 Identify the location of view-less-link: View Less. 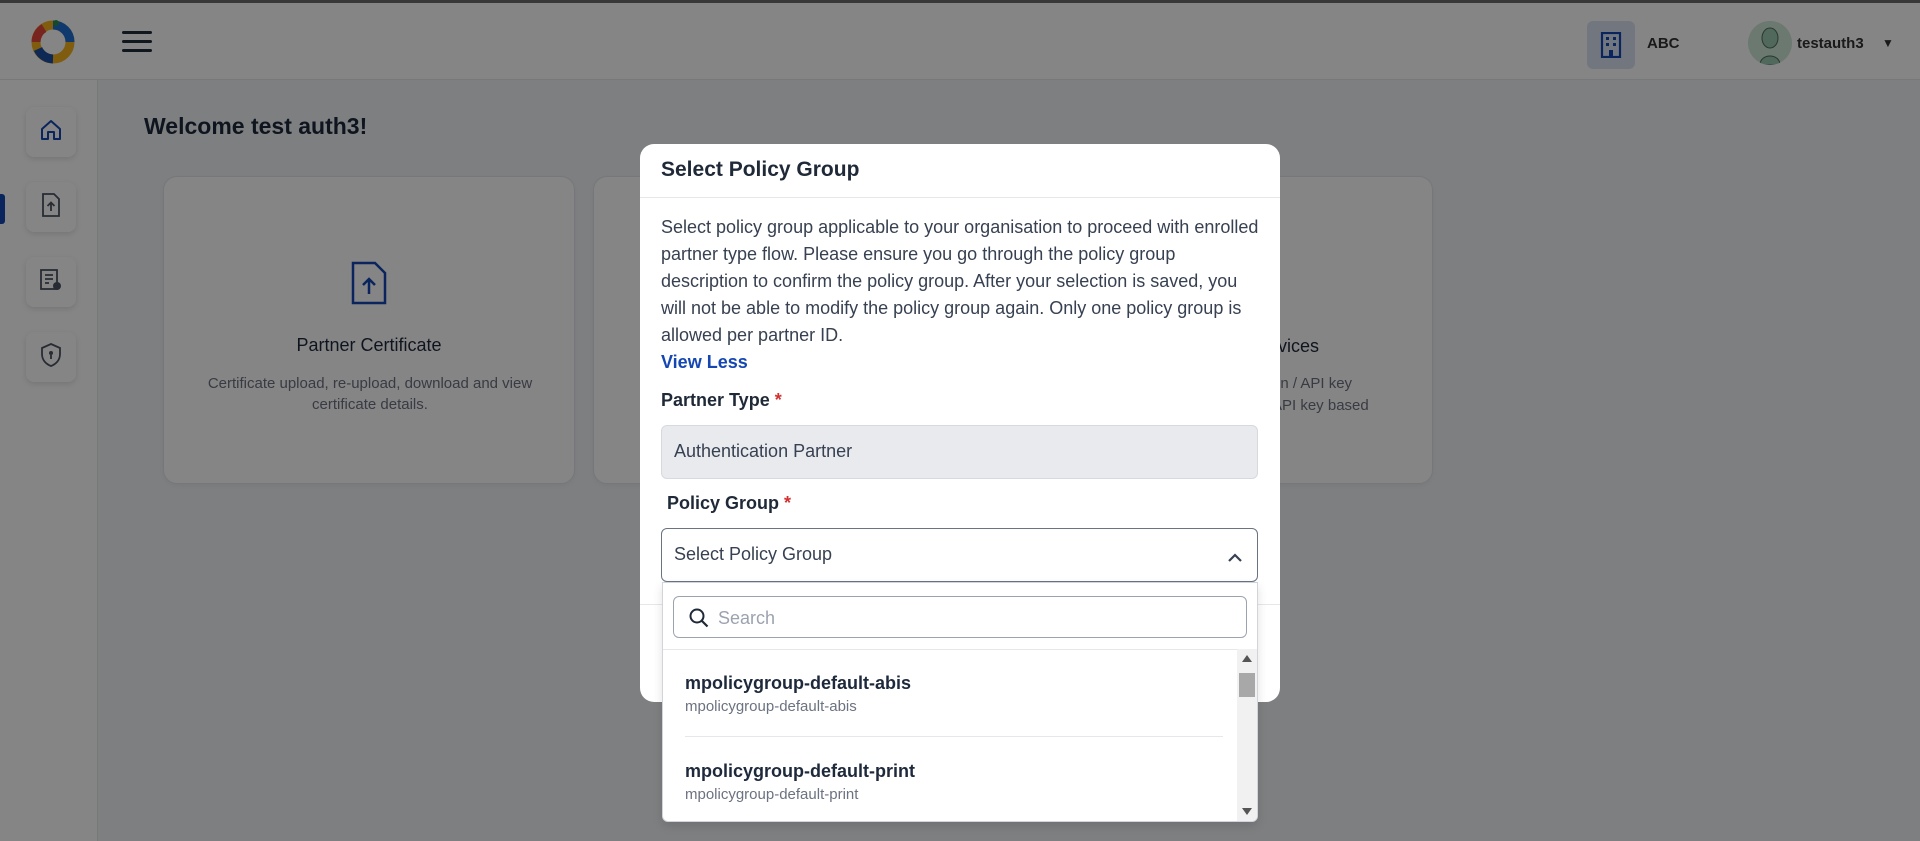
(704, 362).